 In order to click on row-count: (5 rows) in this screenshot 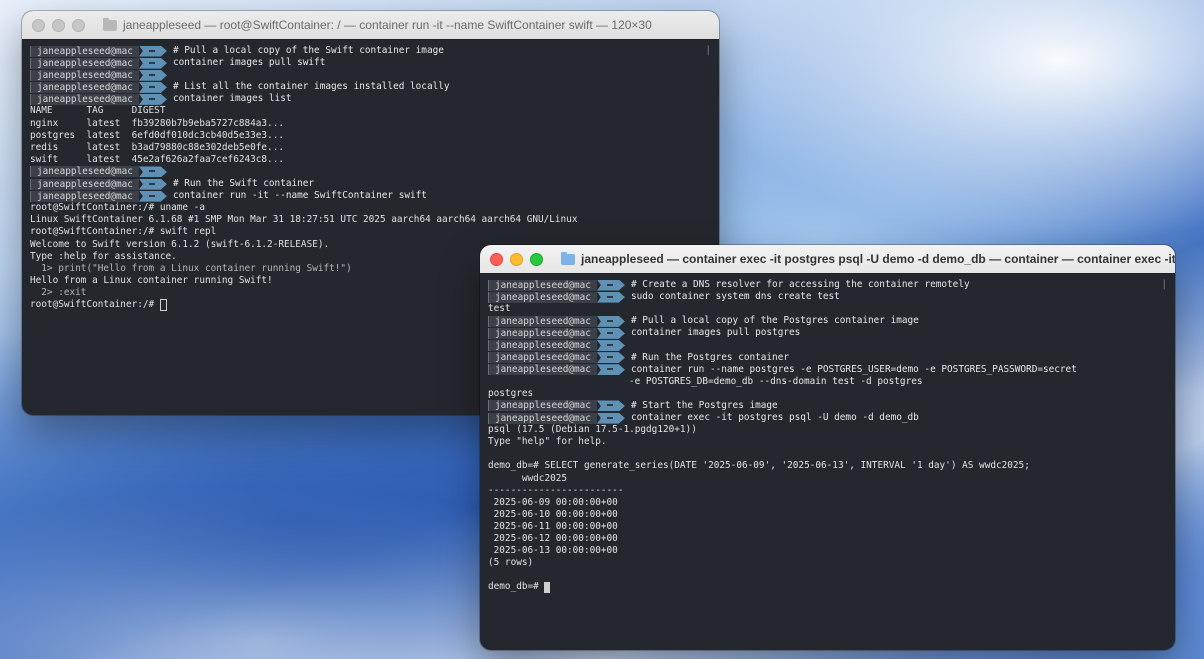, I will do `click(511, 563)`.